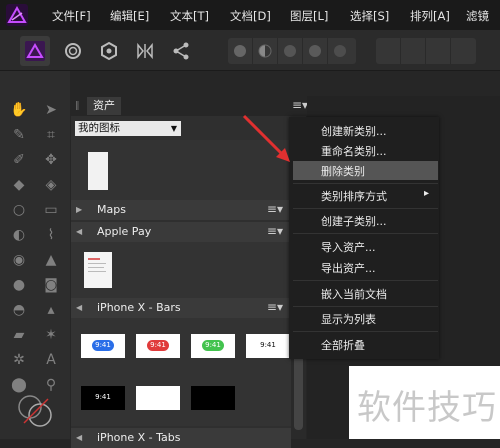  What do you see at coordinates (79, 307) in the screenshot?
I see `collapse-icon: ◀` at bounding box center [79, 307].